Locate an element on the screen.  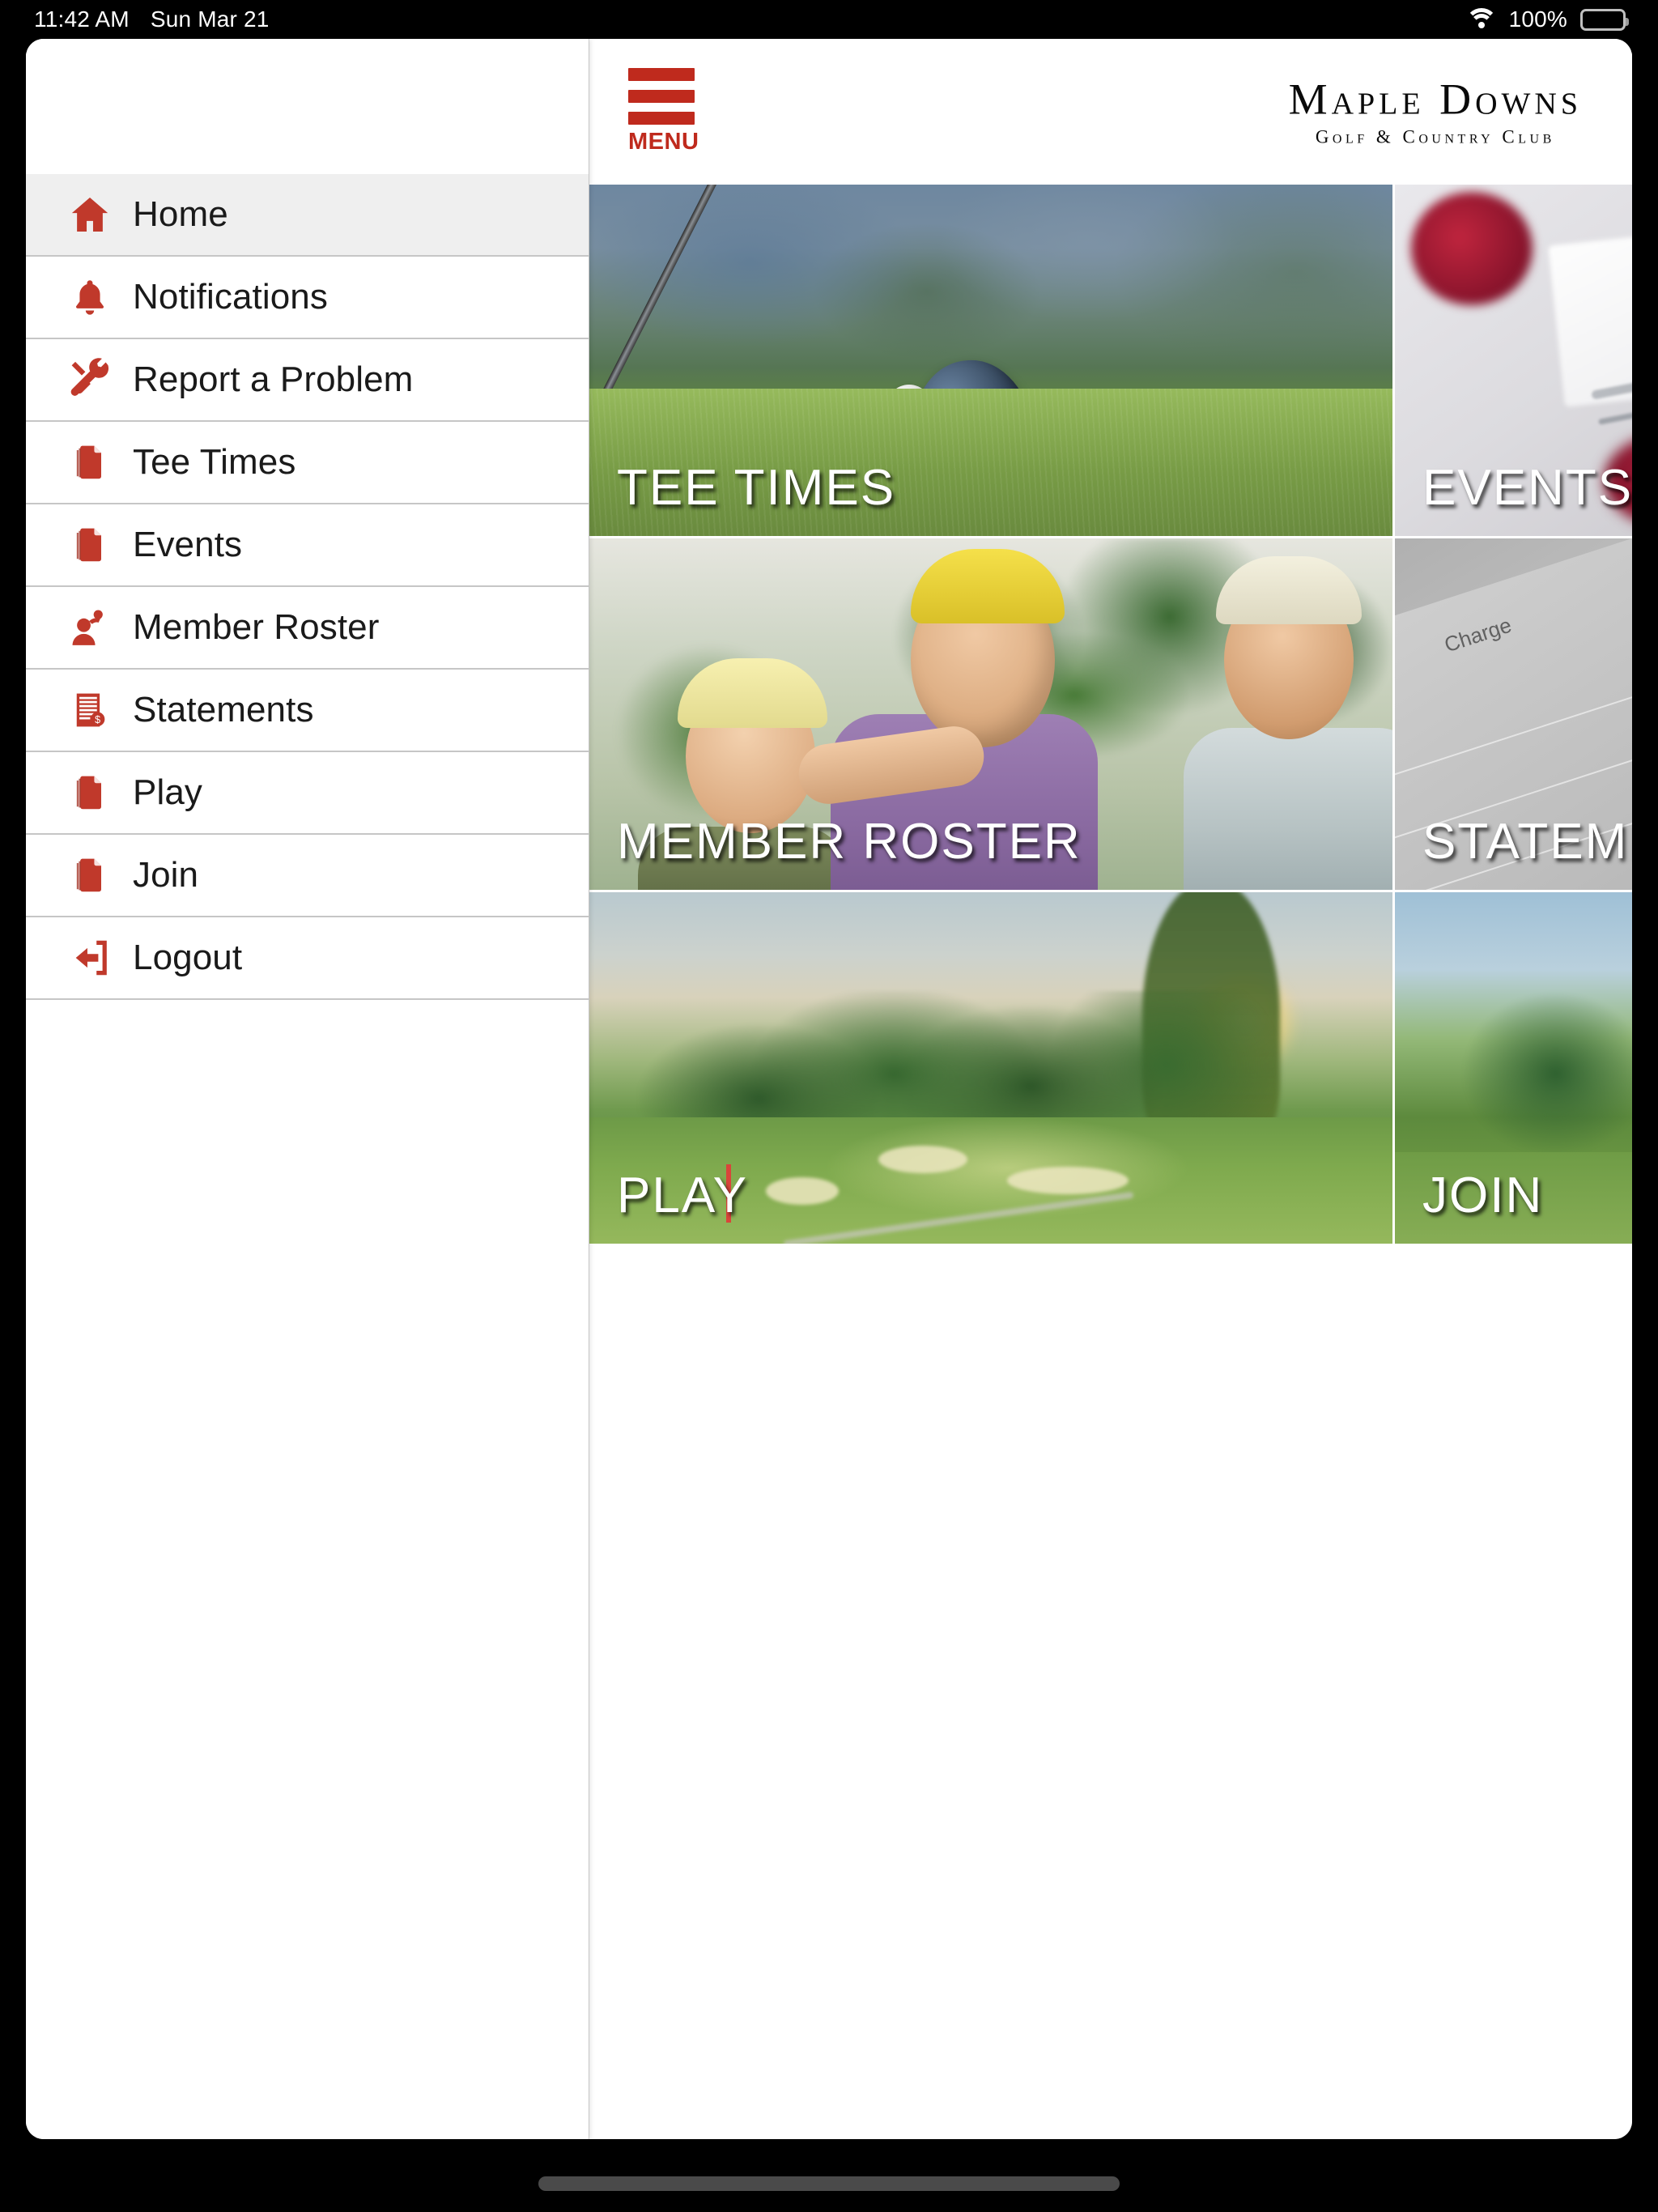
brand-tagline: Golf & Country Club is located at coordinates (1435, 137).